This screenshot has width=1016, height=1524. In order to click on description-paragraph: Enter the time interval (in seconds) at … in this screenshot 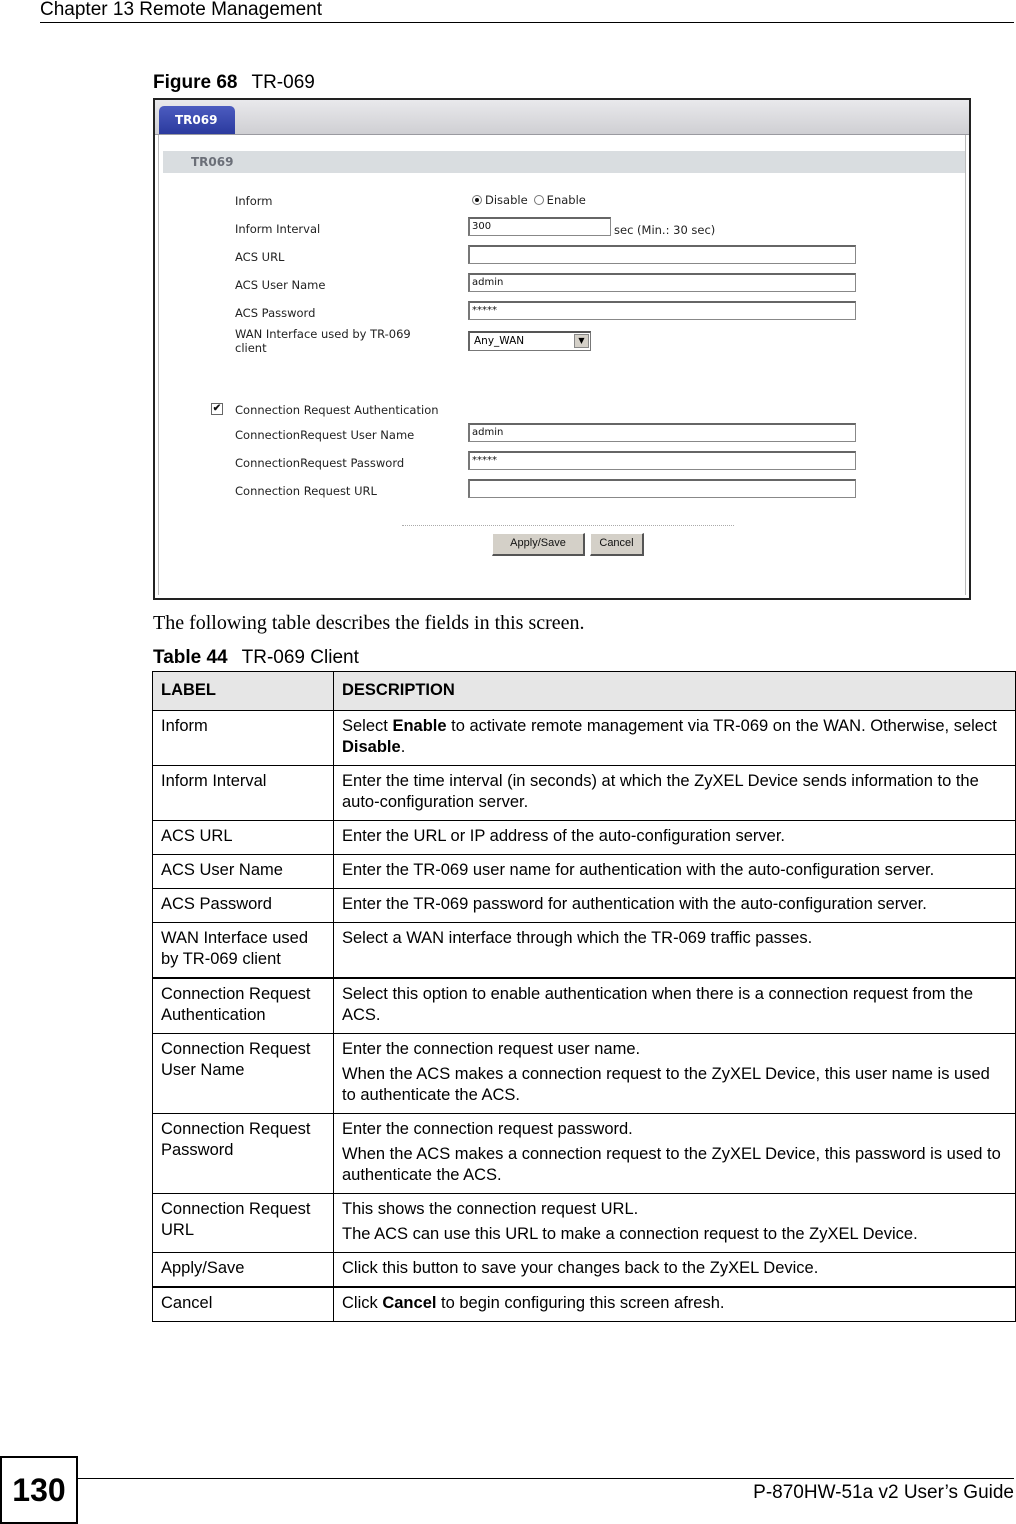, I will do `click(660, 791)`.